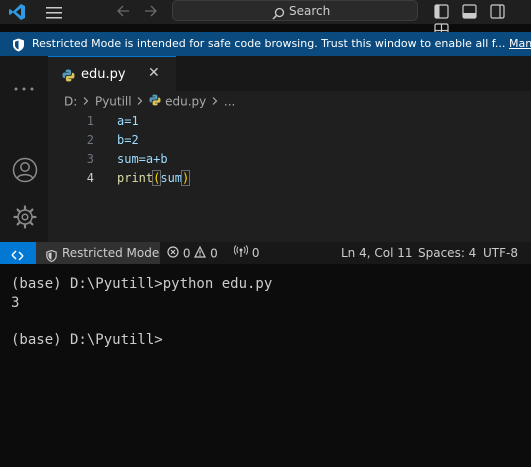  What do you see at coordinates (241, 252) in the screenshot?
I see `broadcast-icon` at bounding box center [241, 252].